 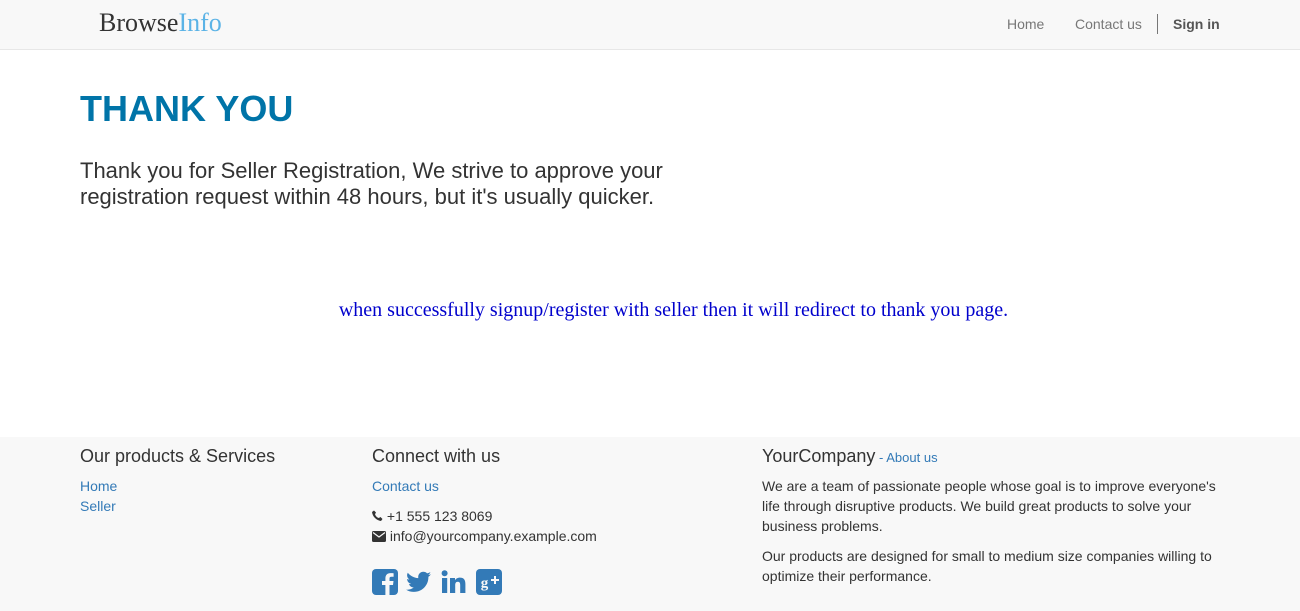 I want to click on page-title: THANK YOU, so click(x=187, y=108).